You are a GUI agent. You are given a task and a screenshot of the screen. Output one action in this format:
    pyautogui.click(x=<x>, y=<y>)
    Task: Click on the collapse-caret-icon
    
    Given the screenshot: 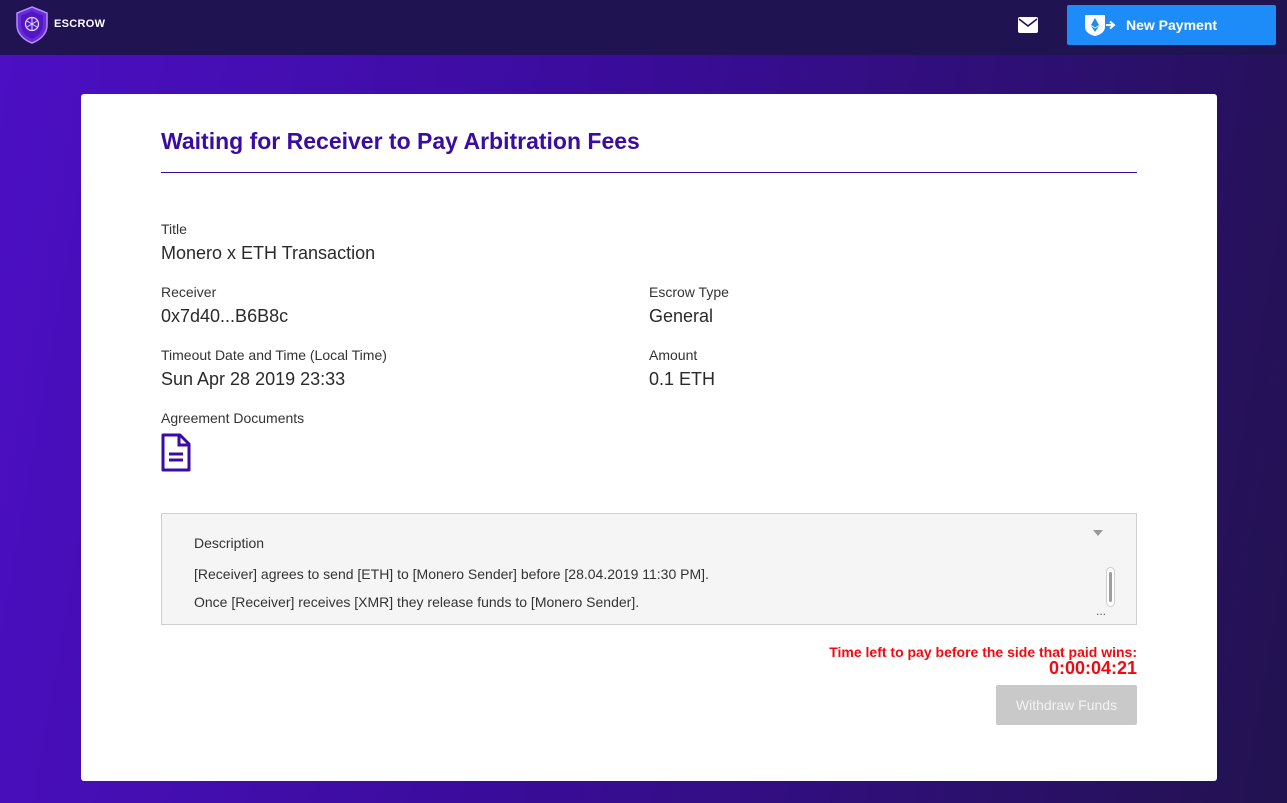 What is the action you would take?
    pyautogui.click(x=1098, y=533)
    